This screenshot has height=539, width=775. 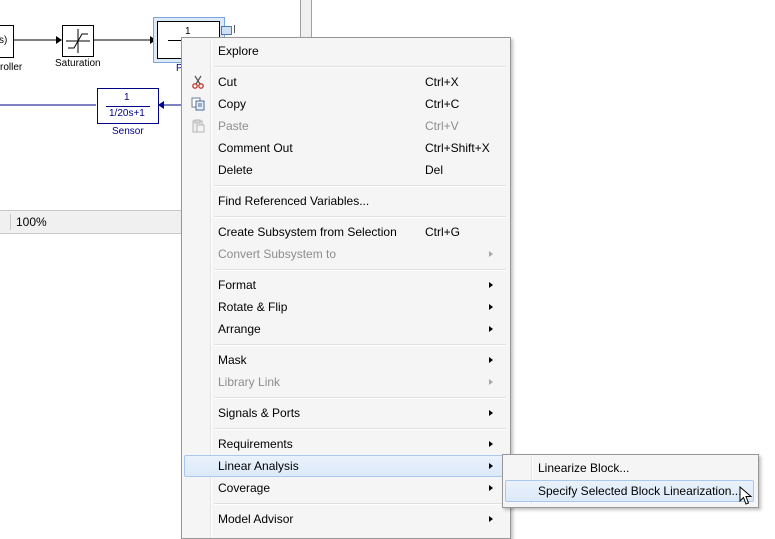 What do you see at coordinates (235, 170) in the screenshot?
I see `menu-item-label: Delete` at bounding box center [235, 170].